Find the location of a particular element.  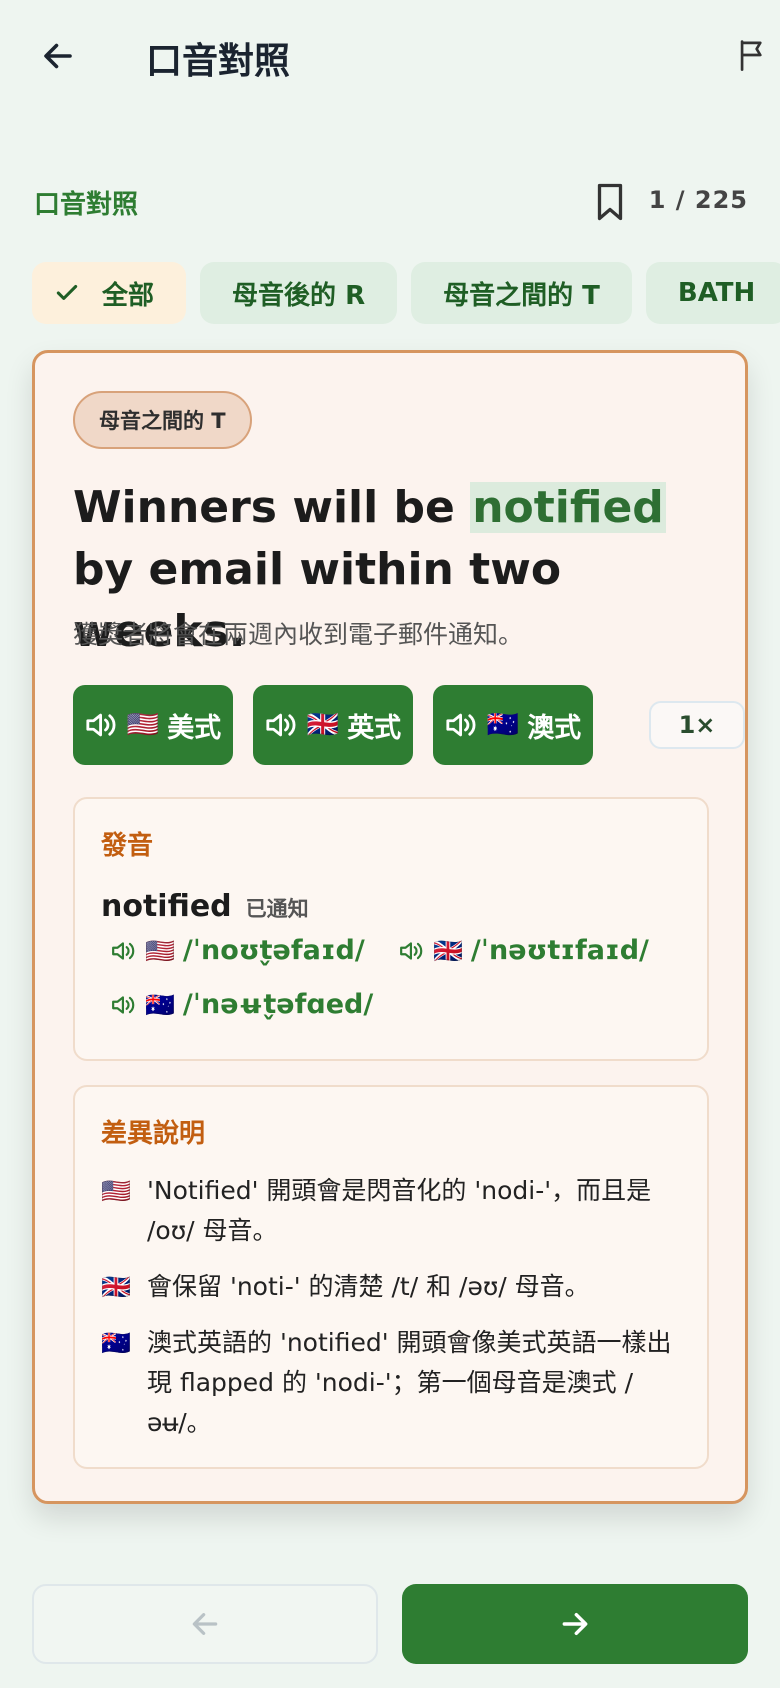

previous-button is located at coordinates (205, 1624).